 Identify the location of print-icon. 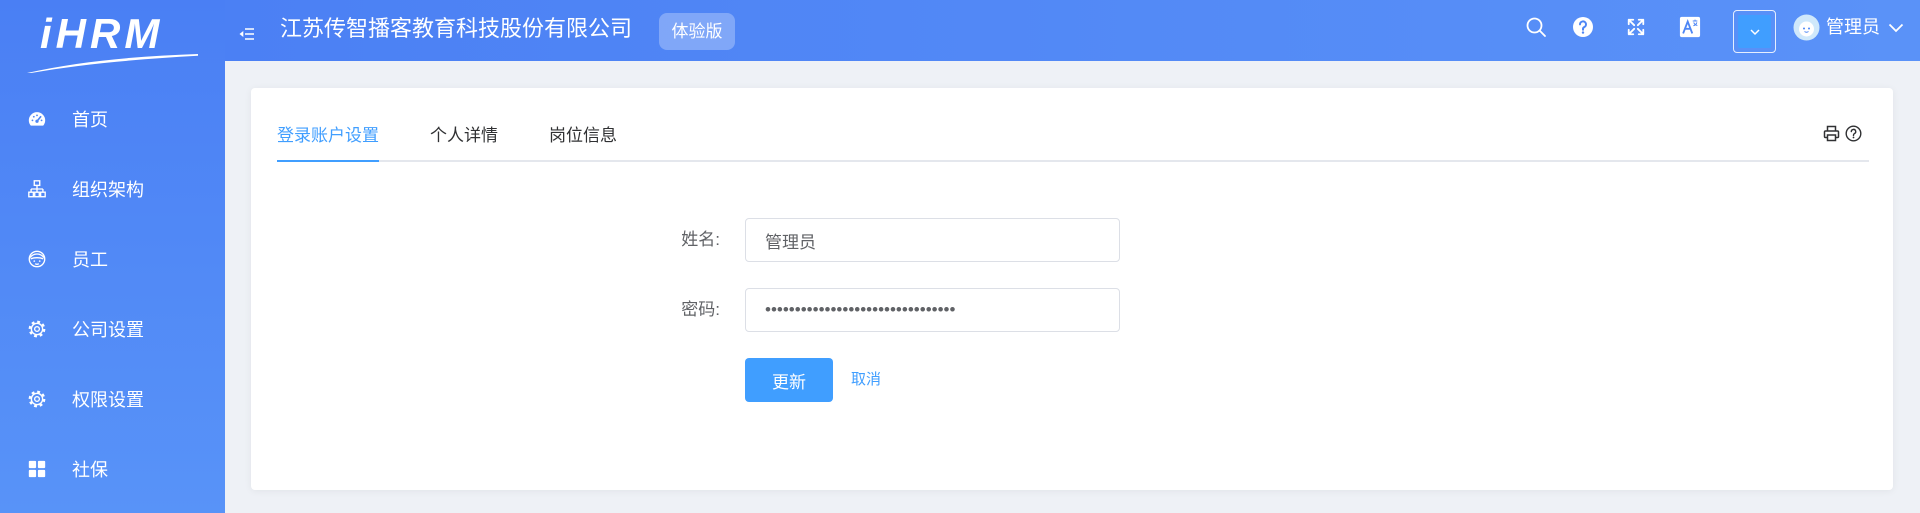
(1831, 133).